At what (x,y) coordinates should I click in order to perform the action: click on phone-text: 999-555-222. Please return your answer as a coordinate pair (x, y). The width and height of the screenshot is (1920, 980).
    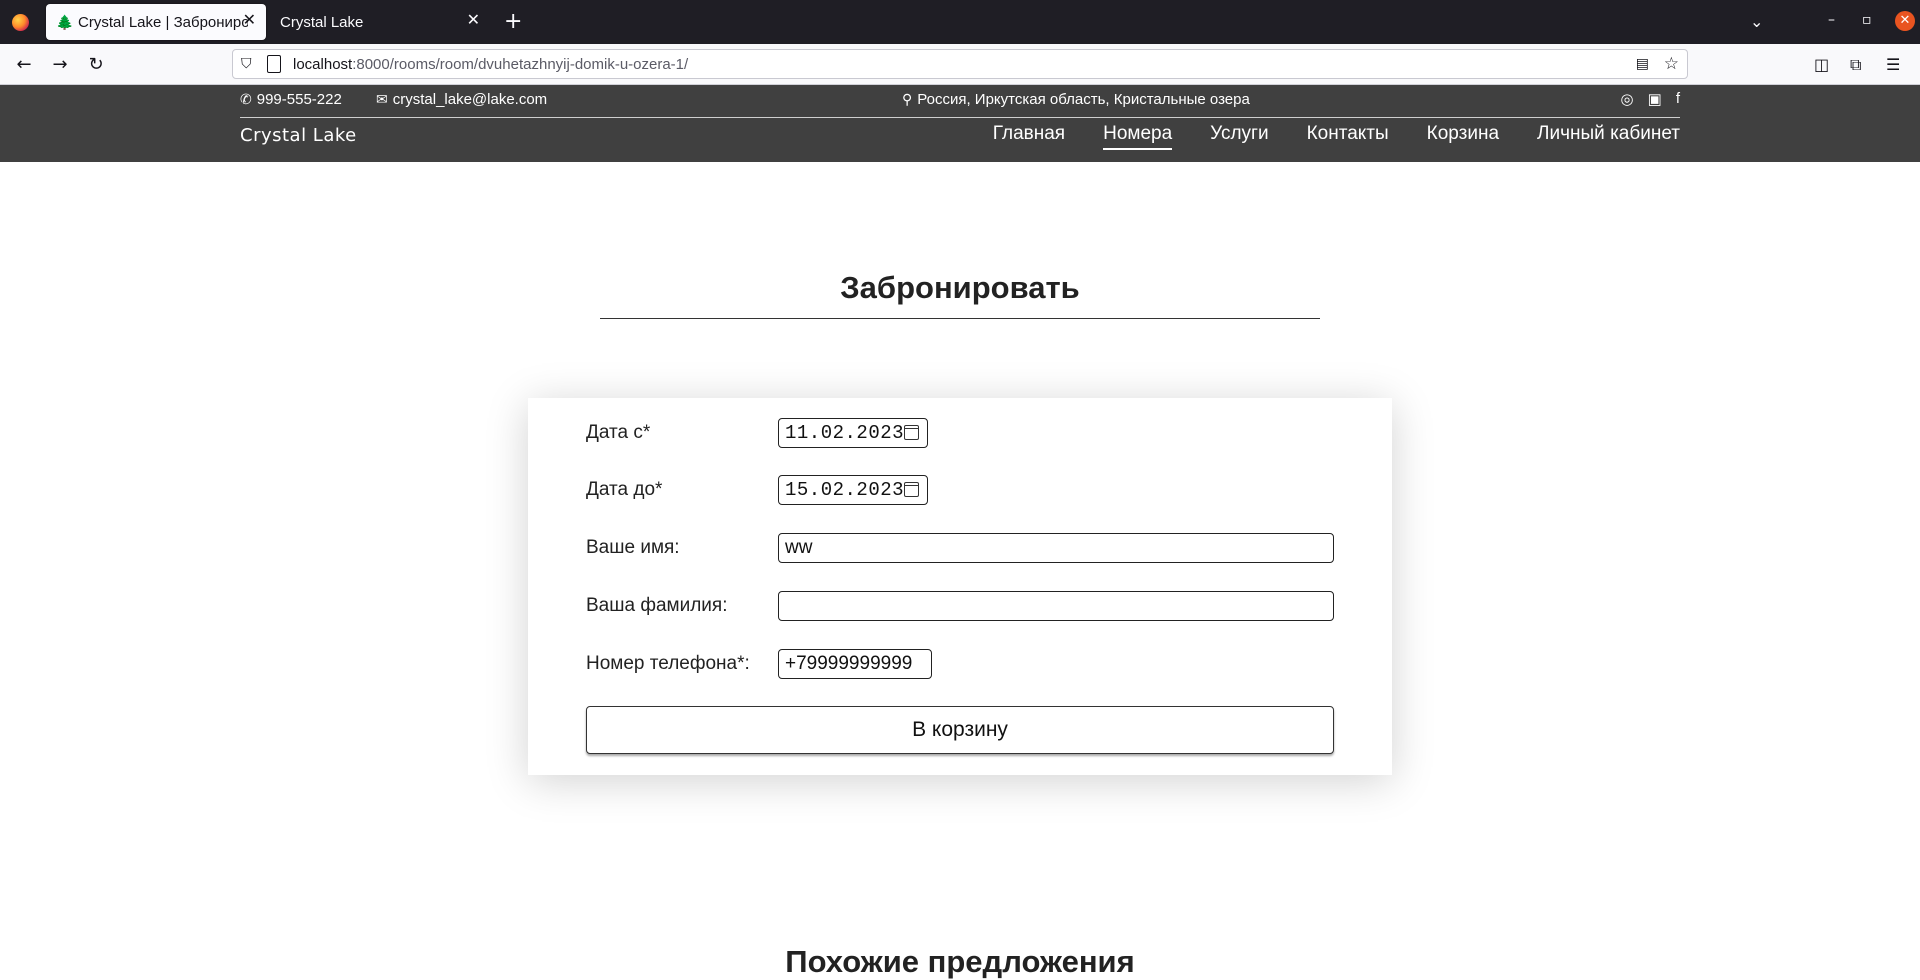
    Looking at the image, I should click on (299, 99).